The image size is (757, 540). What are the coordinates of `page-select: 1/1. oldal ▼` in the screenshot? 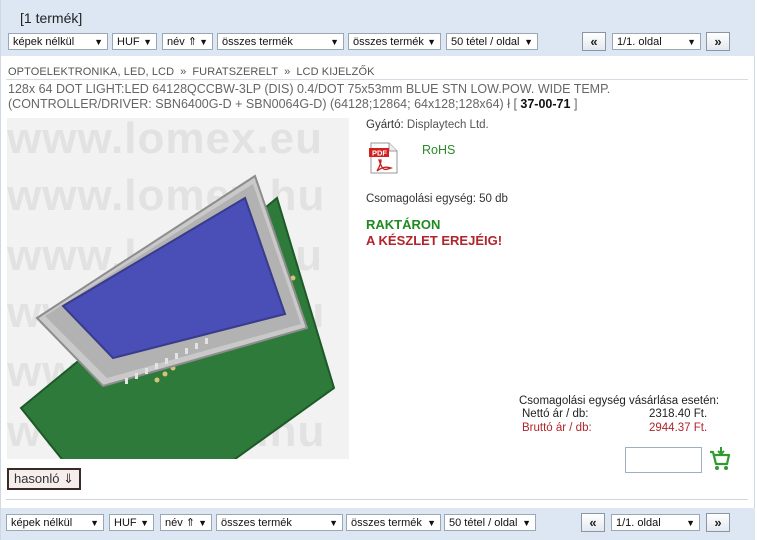 It's located at (656, 41).